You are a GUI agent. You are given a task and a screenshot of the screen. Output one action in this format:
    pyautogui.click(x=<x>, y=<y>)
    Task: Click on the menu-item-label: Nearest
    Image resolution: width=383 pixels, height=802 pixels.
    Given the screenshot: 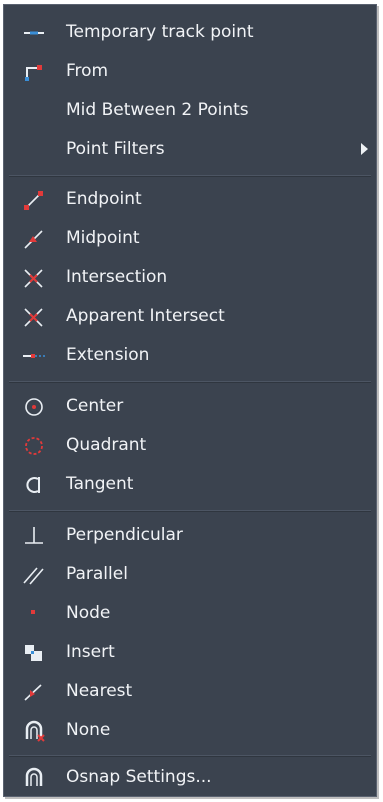 What is the action you would take?
    pyautogui.click(x=99, y=691)
    